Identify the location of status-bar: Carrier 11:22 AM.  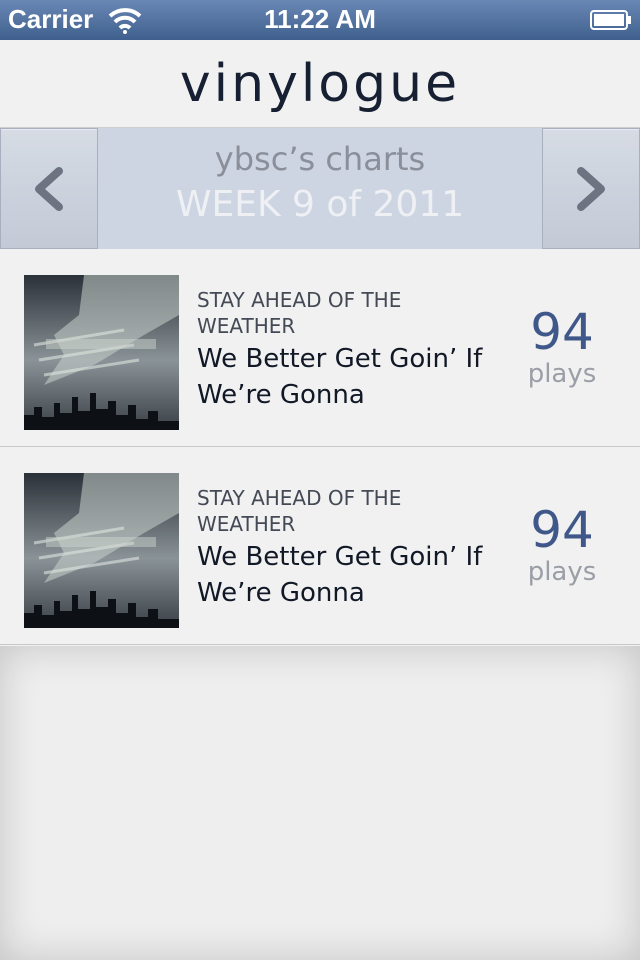
(320, 20).